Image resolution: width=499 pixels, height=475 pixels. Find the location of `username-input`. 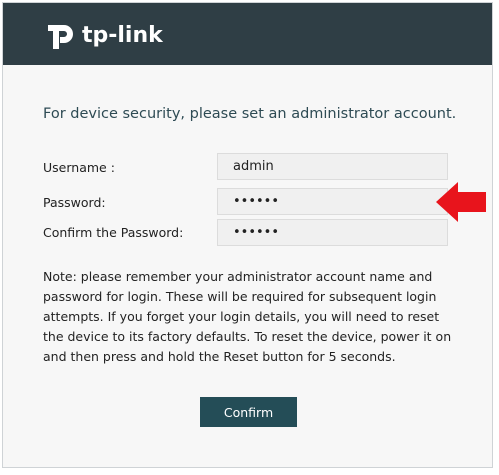

username-input is located at coordinates (332, 166).